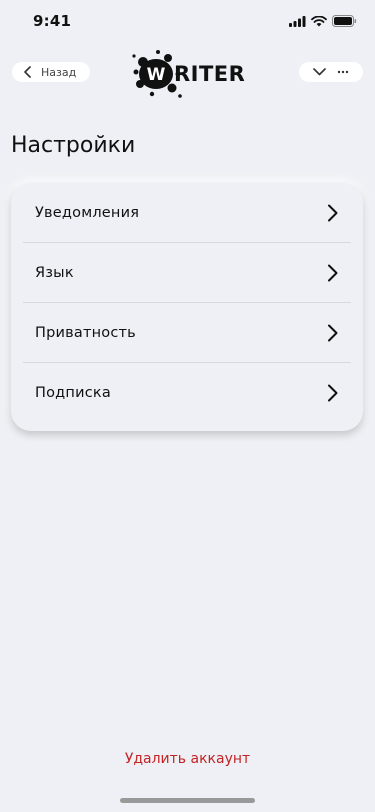  What do you see at coordinates (156, 75) in the screenshot?
I see `svg-text: W` at bounding box center [156, 75].